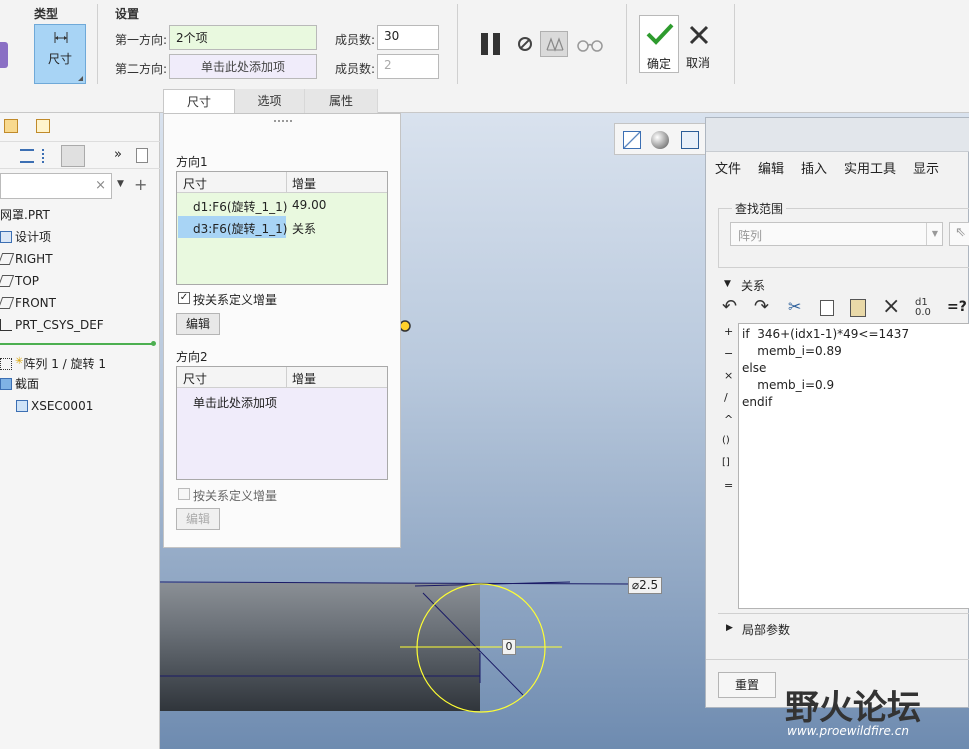  I want to click on diameter-dimension-label: ⌀2.5, so click(645, 585).